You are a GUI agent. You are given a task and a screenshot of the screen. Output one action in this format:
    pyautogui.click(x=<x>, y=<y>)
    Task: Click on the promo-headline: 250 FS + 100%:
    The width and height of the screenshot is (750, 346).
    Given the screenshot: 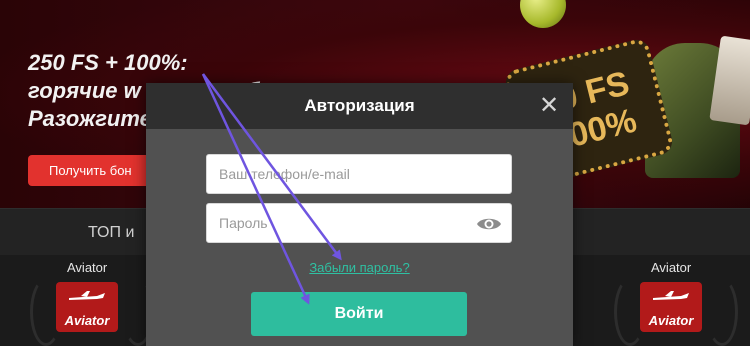 What is the action you would take?
    pyautogui.click(x=108, y=62)
    